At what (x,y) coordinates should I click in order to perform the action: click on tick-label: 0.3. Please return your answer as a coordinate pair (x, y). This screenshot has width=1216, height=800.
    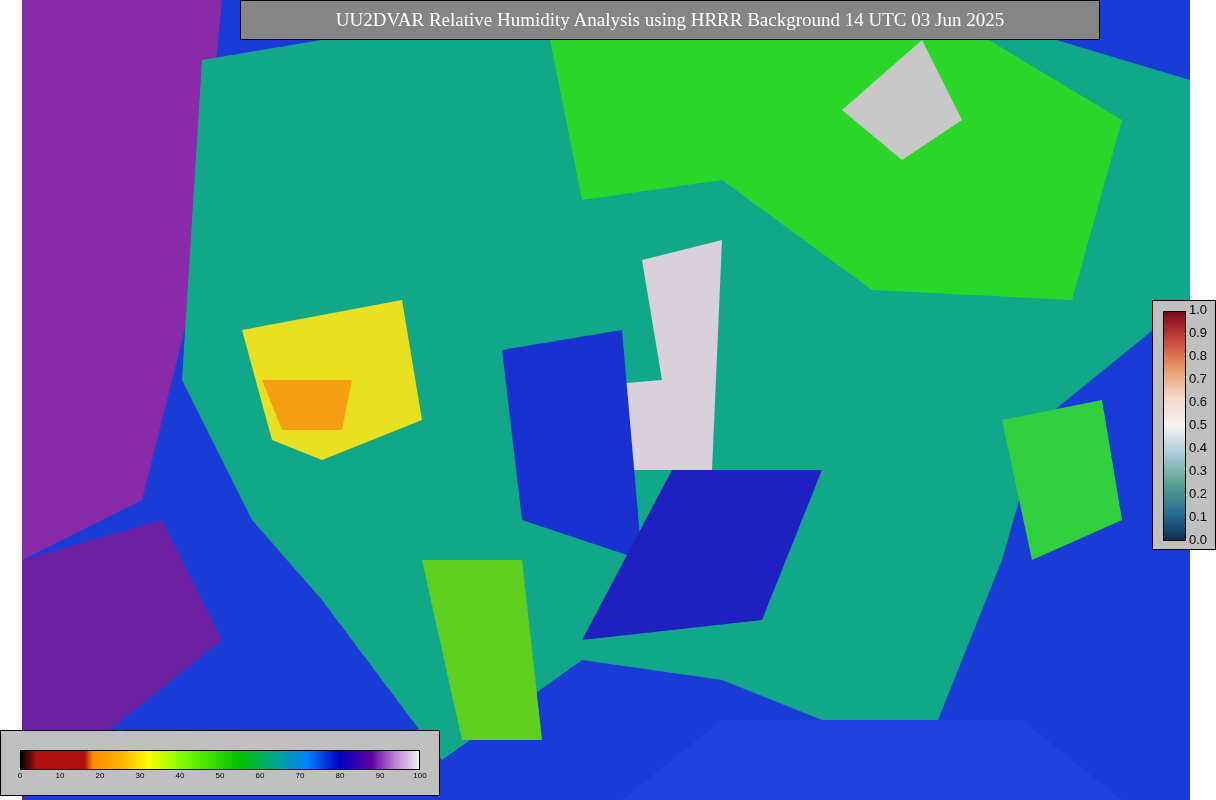
    Looking at the image, I should click on (1198, 471).